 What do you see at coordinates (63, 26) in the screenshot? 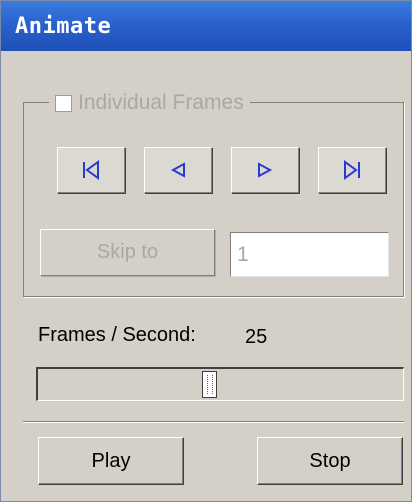
I see `window-title: Animate` at bounding box center [63, 26].